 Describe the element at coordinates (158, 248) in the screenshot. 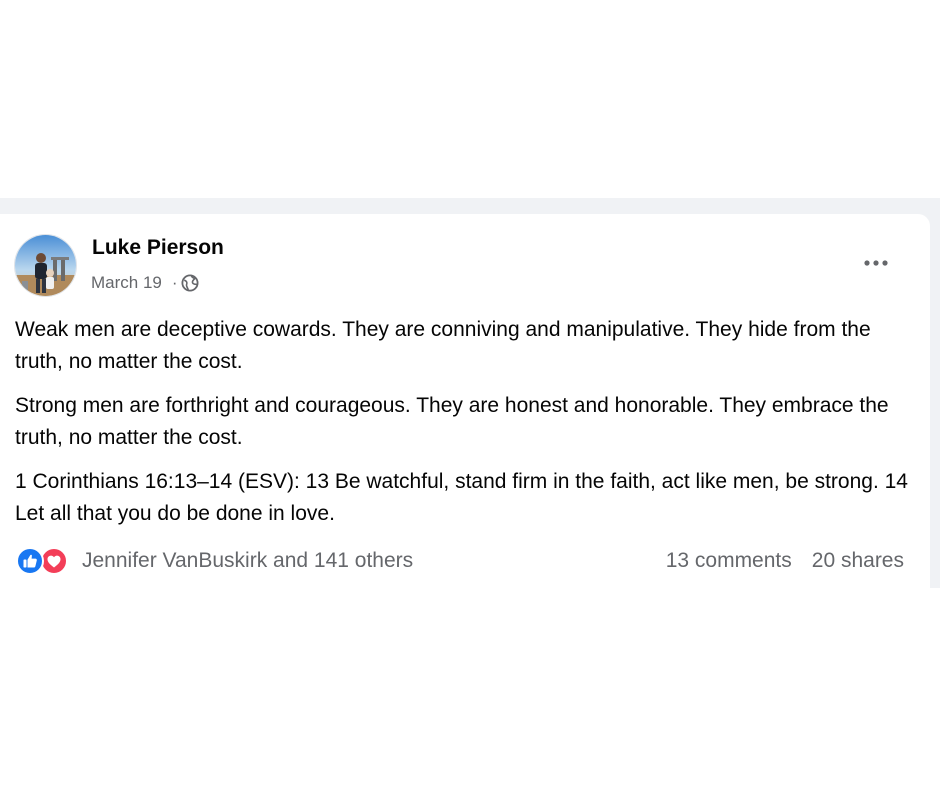

I see `author-name: Luke Pierson` at that location.